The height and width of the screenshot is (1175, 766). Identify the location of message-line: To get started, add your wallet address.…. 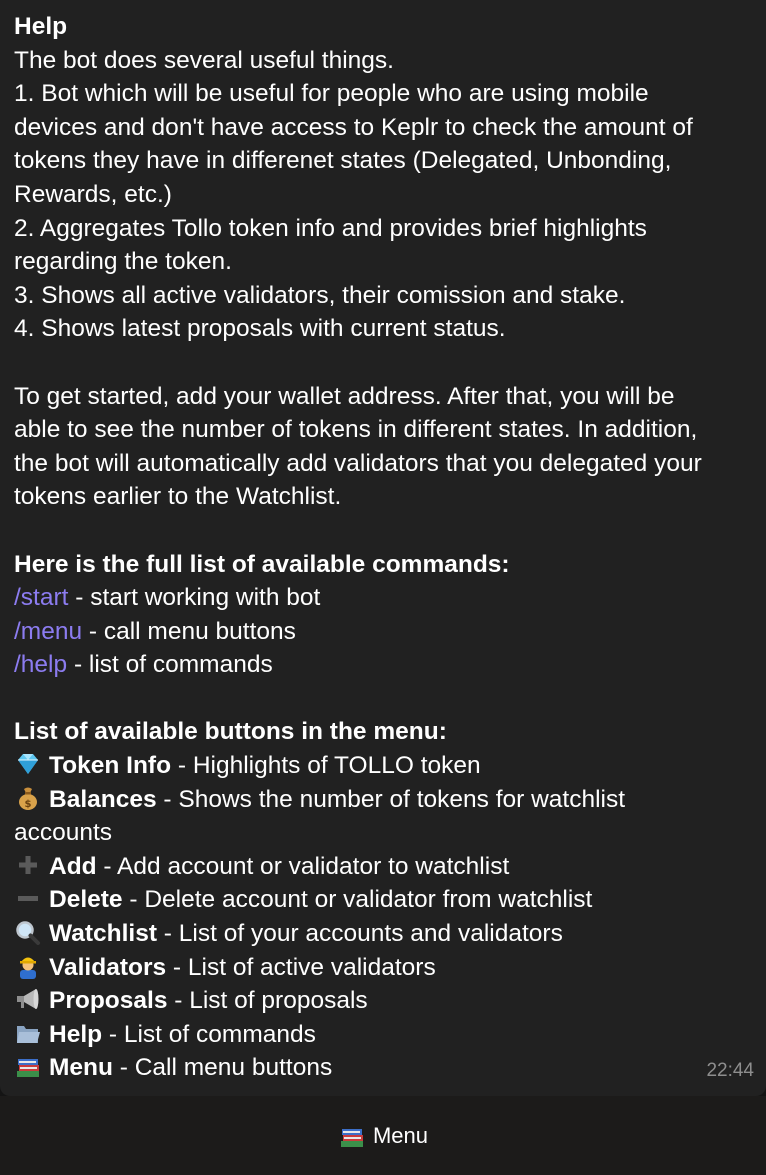
(344, 396).